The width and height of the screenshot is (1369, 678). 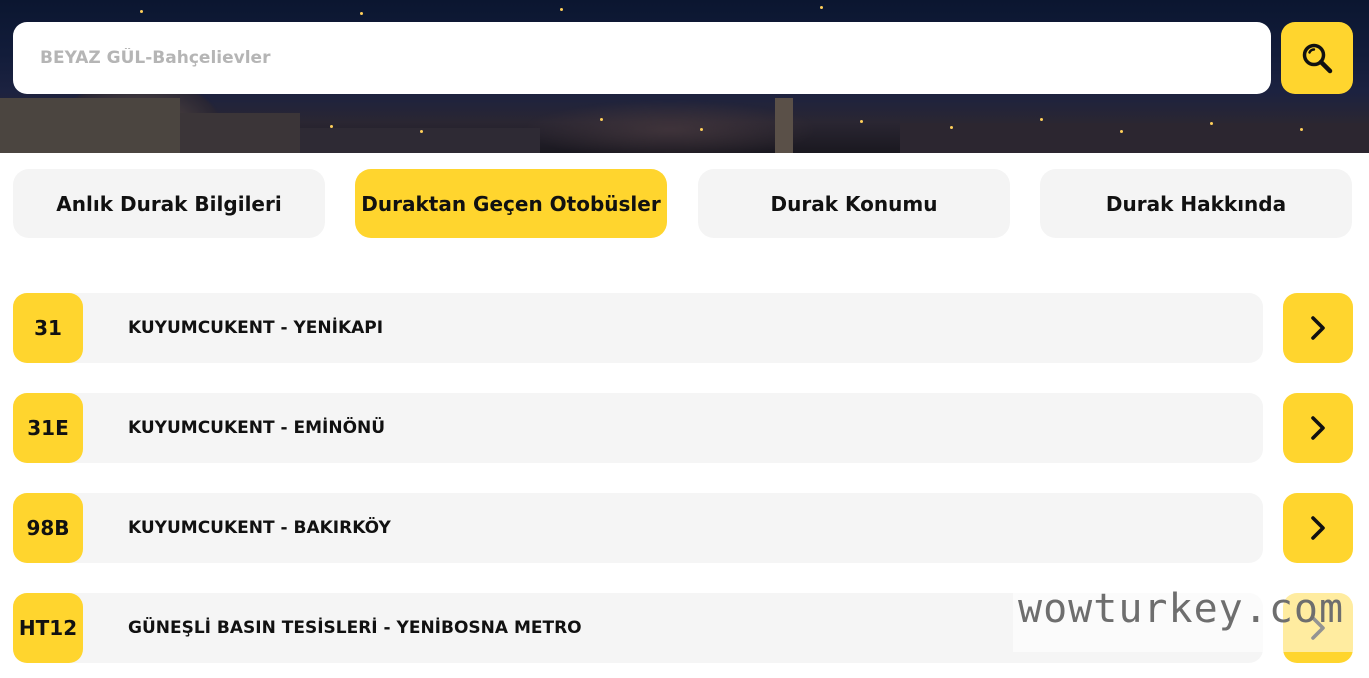 What do you see at coordinates (638, 428) in the screenshot?
I see `route-row: 31E KUYUMCUKENT - EMİNÖNÜ` at bounding box center [638, 428].